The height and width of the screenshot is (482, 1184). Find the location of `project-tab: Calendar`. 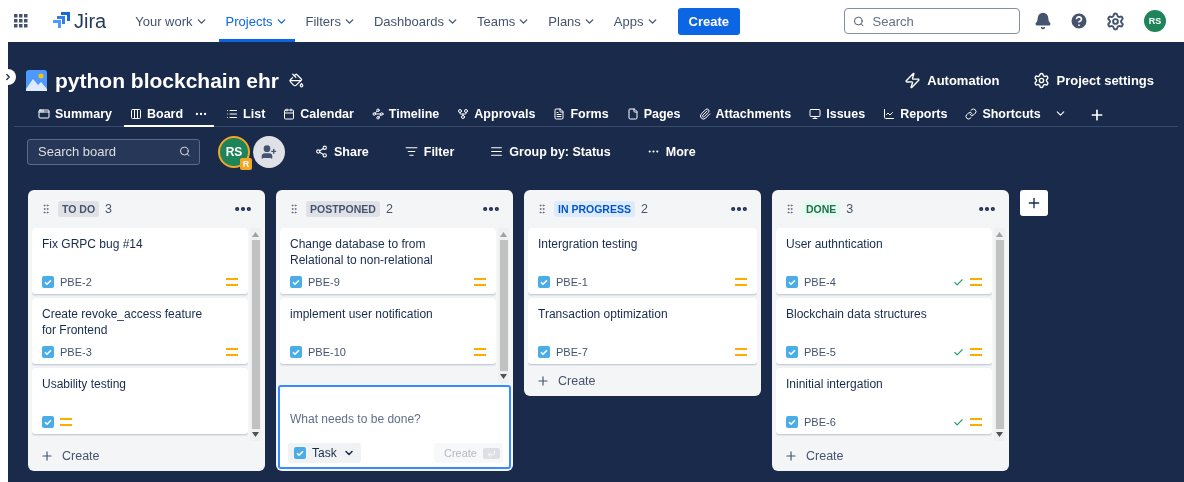

project-tab: Calendar is located at coordinates (318, 114).